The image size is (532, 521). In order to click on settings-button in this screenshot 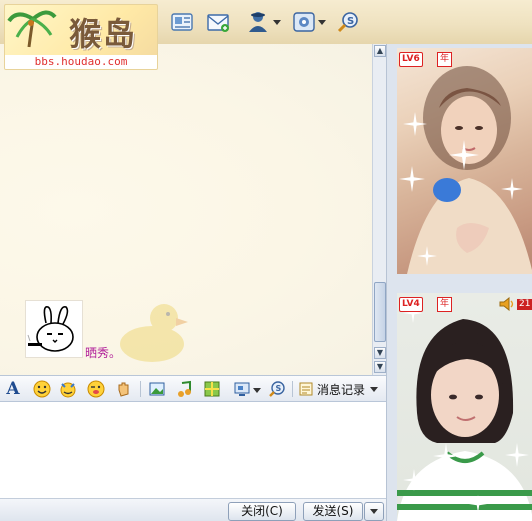, I will do `click(304, 22)`.